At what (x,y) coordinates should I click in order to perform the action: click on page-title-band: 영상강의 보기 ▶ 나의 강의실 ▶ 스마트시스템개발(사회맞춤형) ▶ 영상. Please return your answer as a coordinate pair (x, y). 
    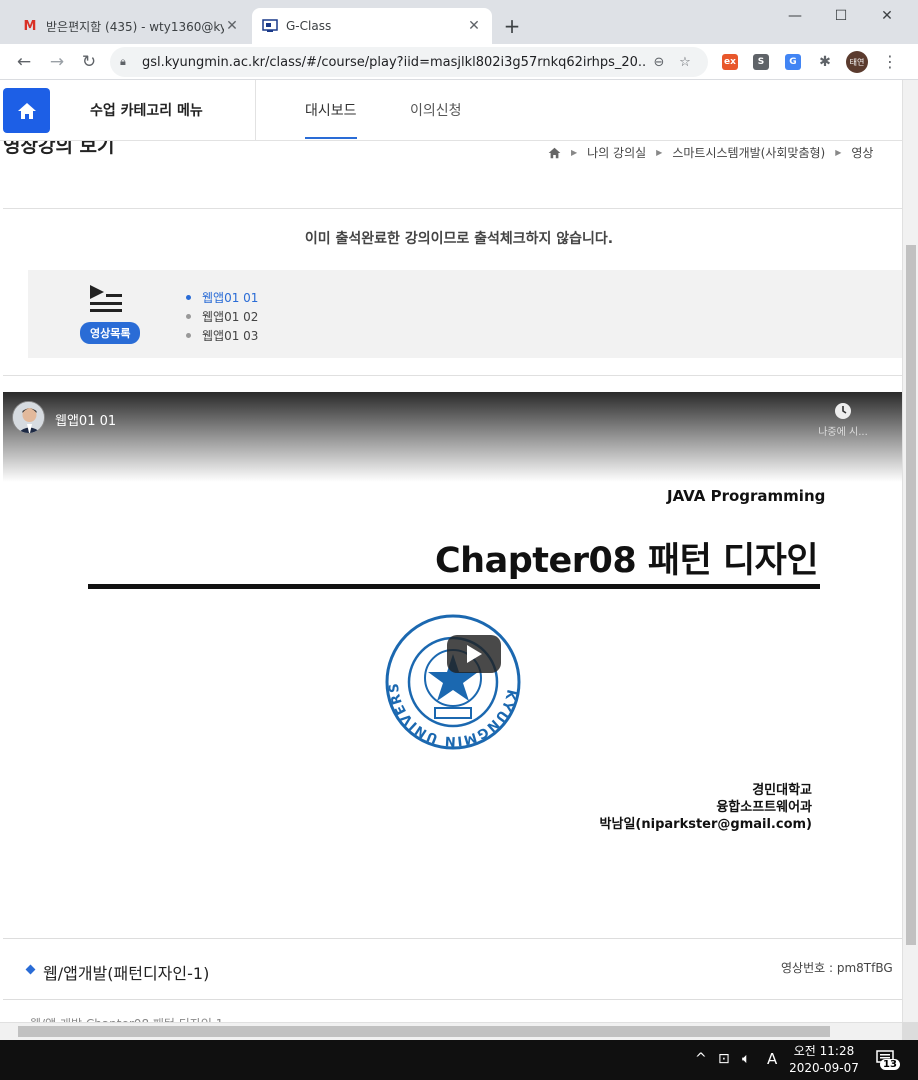
    Looking at the image, I should click on (452, 175).